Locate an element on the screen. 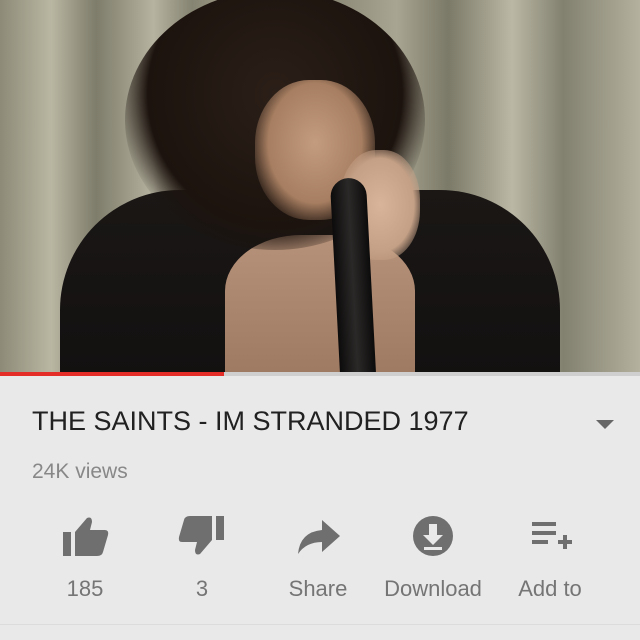 Image resolution: width=640 pixels, height=640 pixels. like-button: 185 is located at coordinates (85, 555).